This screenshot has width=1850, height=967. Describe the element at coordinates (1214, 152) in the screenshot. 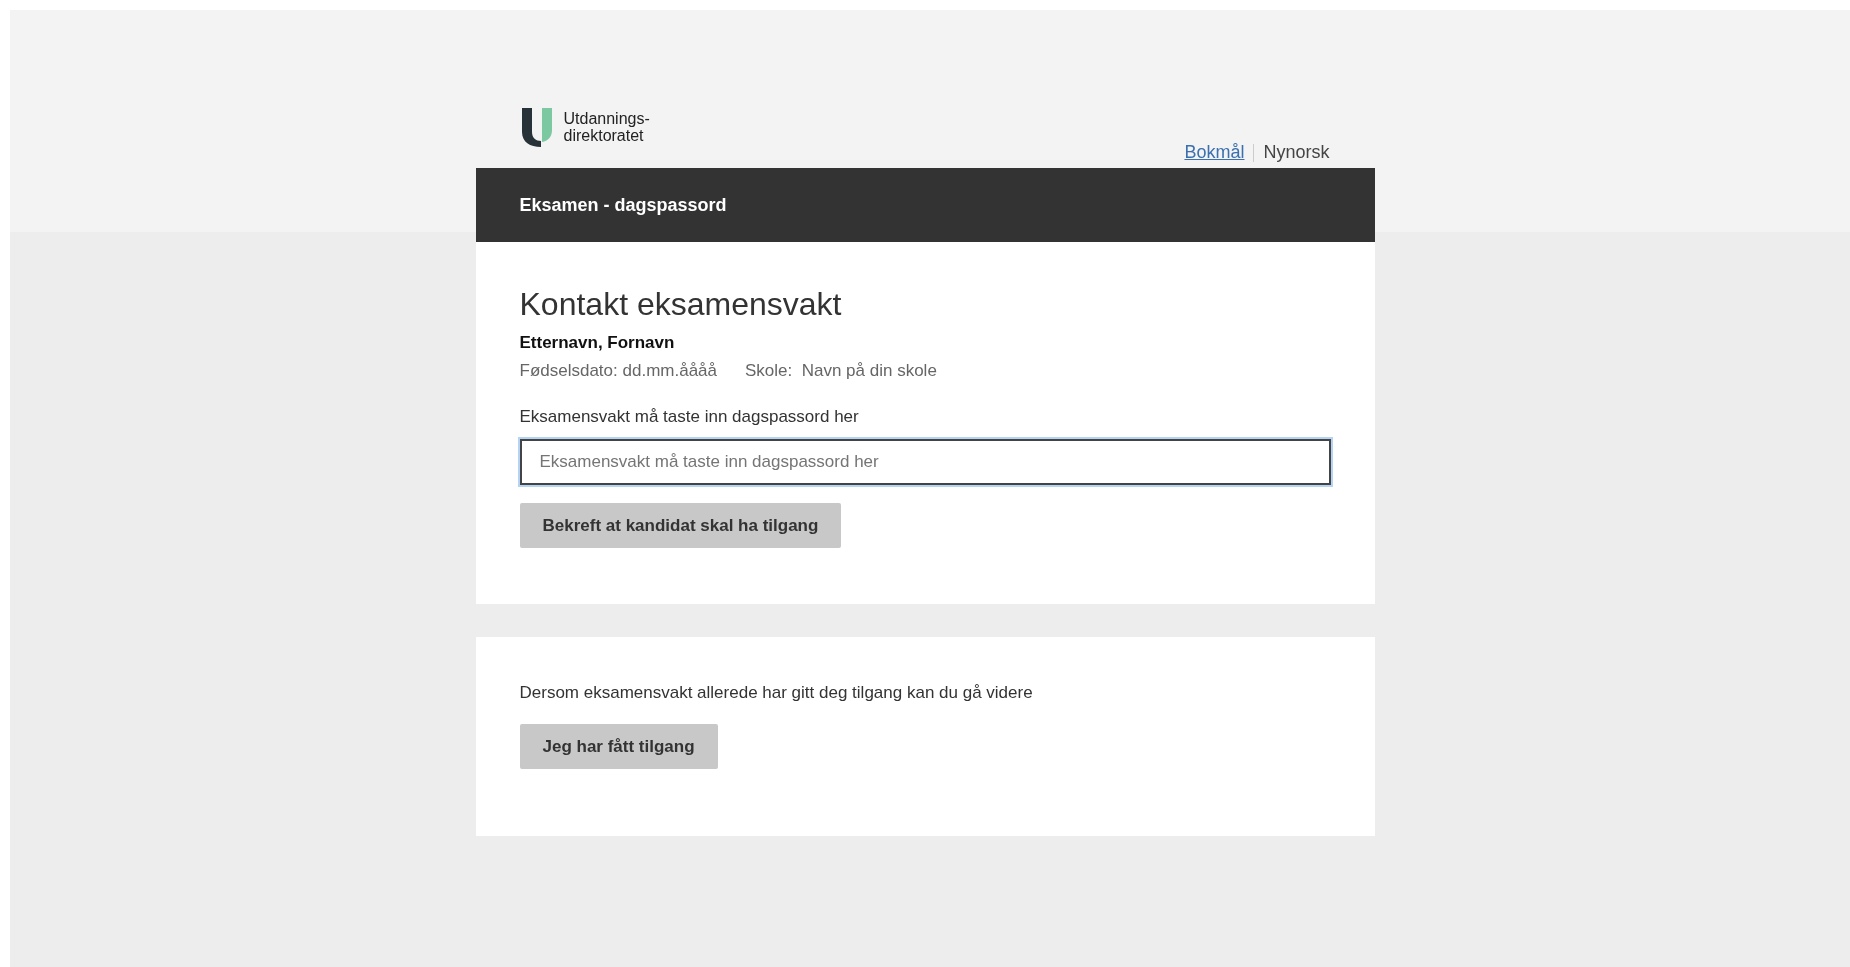

I see `language-link: Bokmål` at that location.